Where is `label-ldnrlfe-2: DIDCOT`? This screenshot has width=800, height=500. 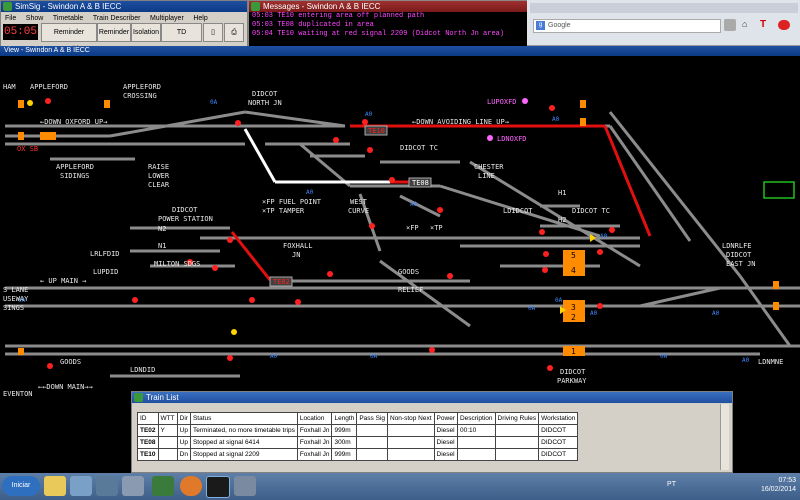 label-ldnrlfe-2: DIDCOT is located at coordinates (739, 255).